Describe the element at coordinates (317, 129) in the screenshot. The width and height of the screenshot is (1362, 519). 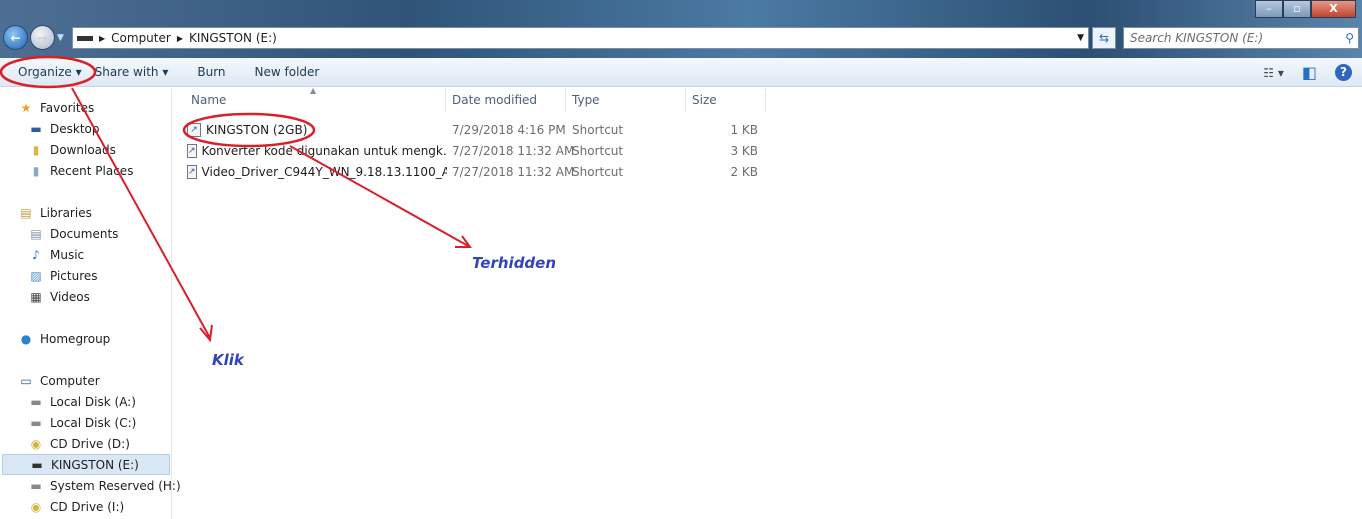
I see `file-name-cell: ↗ KINGSTON (2GB)` at that location.